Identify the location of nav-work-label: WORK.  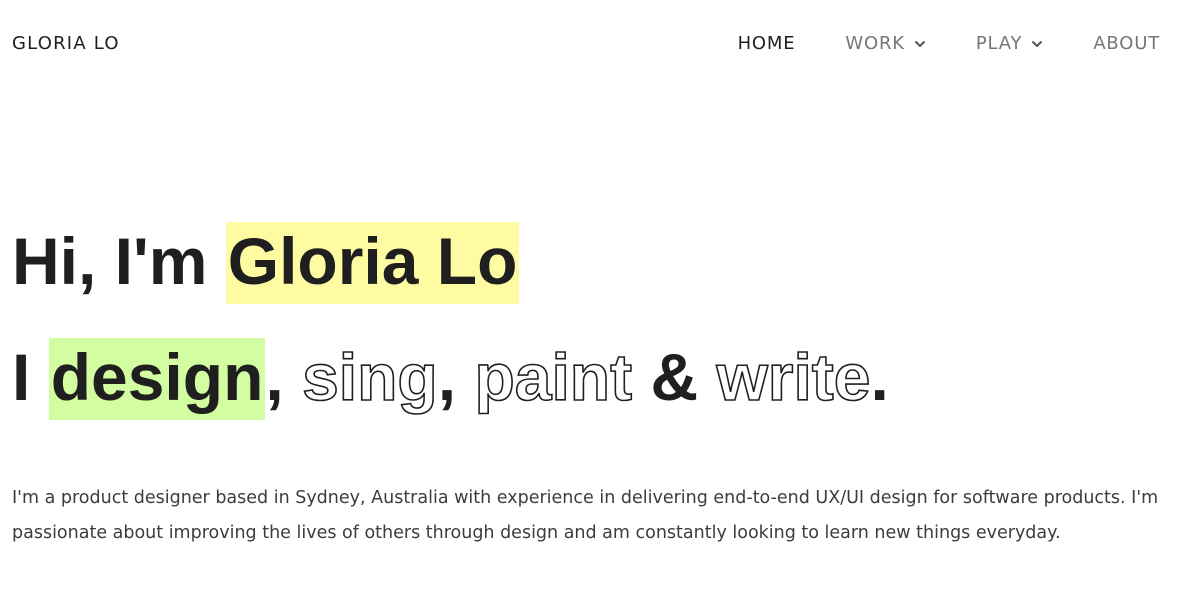
(875, 43).